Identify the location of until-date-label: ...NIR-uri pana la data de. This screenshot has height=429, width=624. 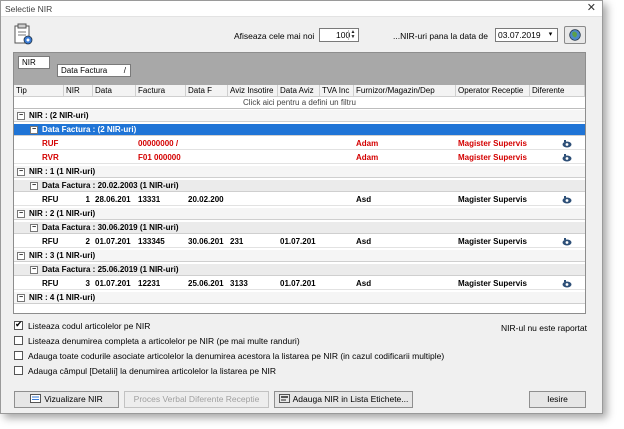
(440, 36).